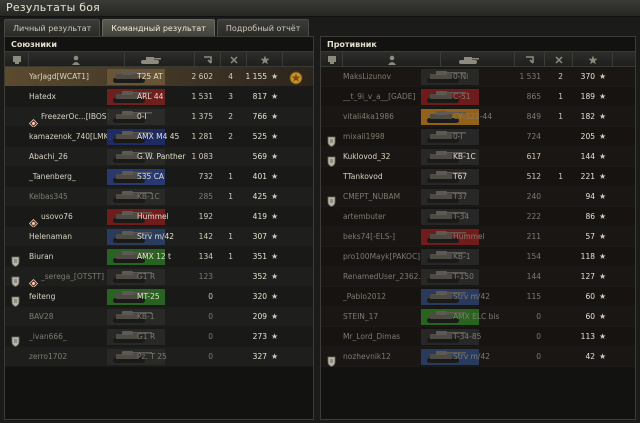 The height and width of the screenshot is (423, 640). I want to click on enemy-row: vitali4ka1986 СУ-122-44 849 1 182 ★, so click(478, 117).